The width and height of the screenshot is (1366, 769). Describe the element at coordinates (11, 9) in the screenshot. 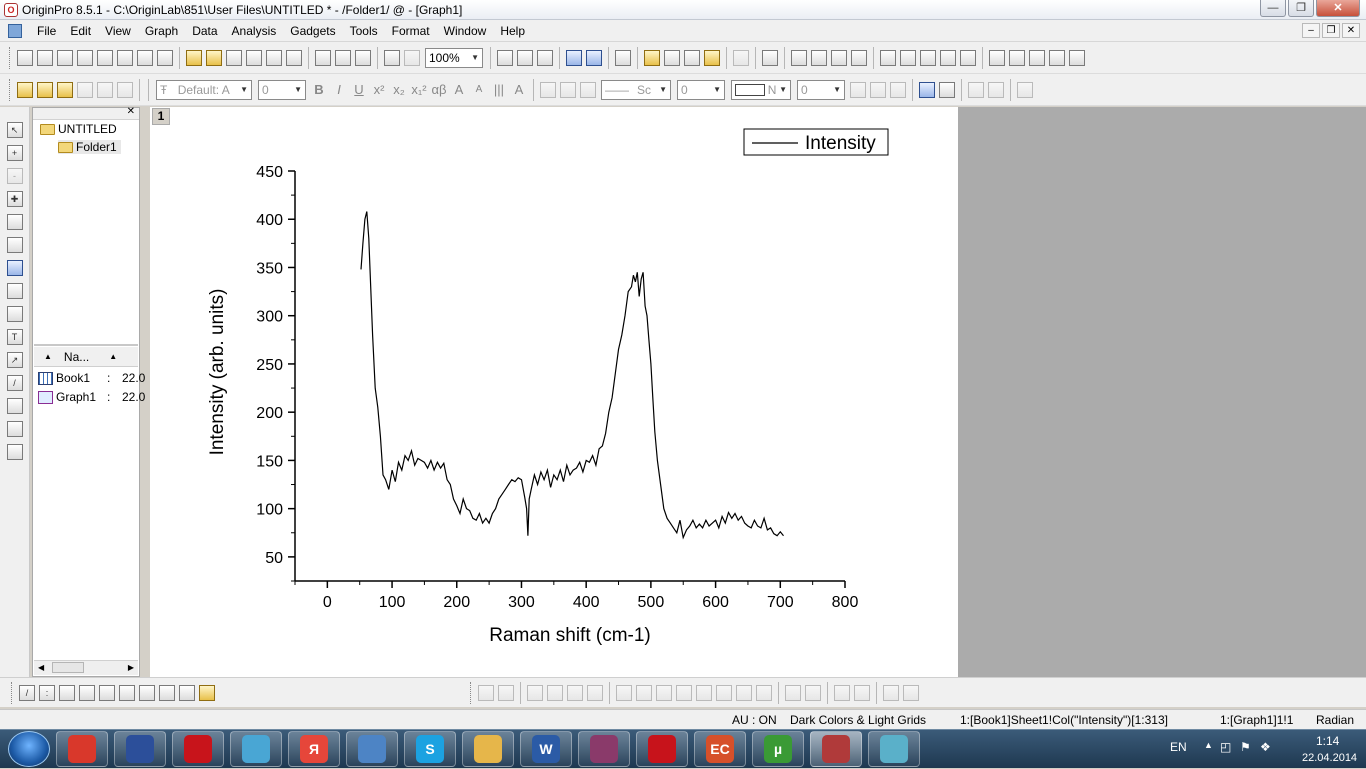

I see `origin-app-icon: O` at that location.